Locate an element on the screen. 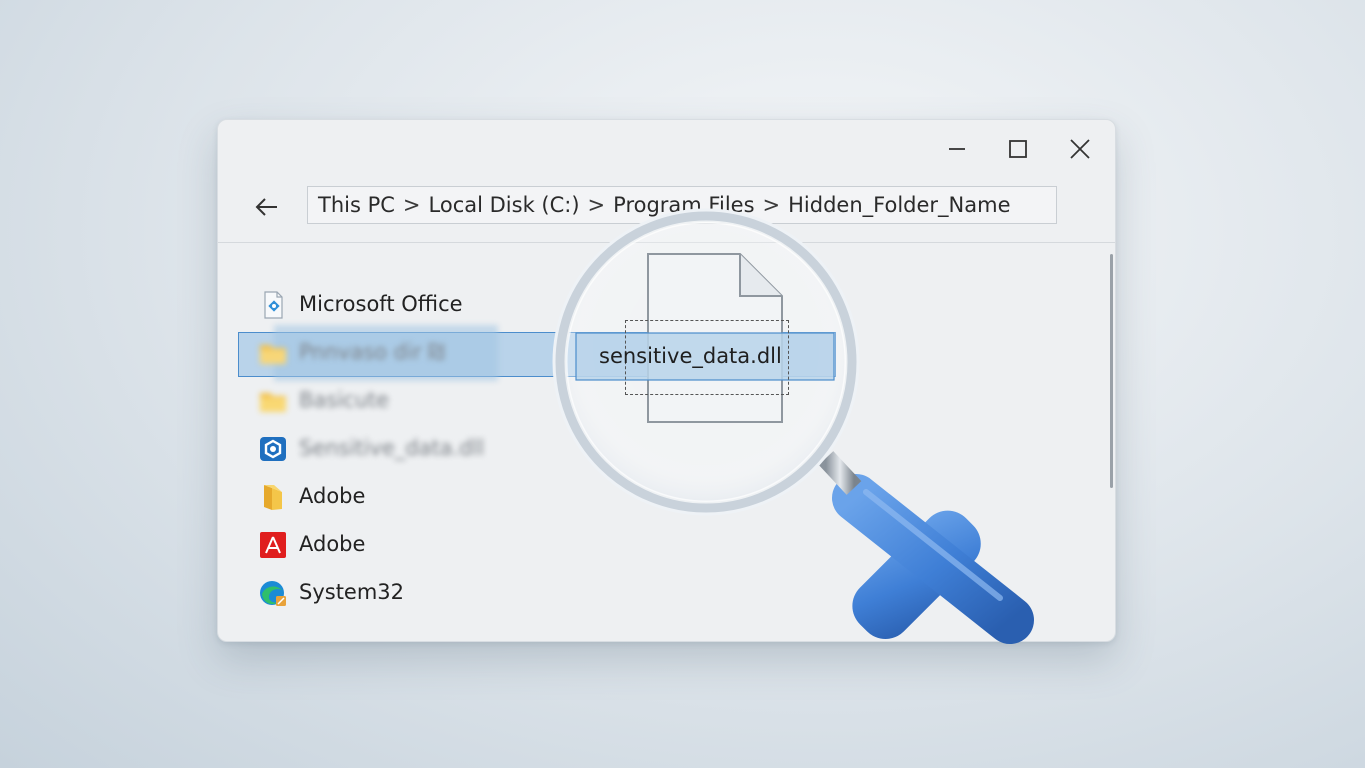  close-button is located at coordinates (1080, 149).